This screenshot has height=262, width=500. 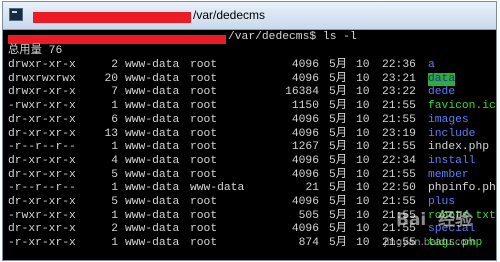 I want to click on file-name: data, so click(x=442, y=79).